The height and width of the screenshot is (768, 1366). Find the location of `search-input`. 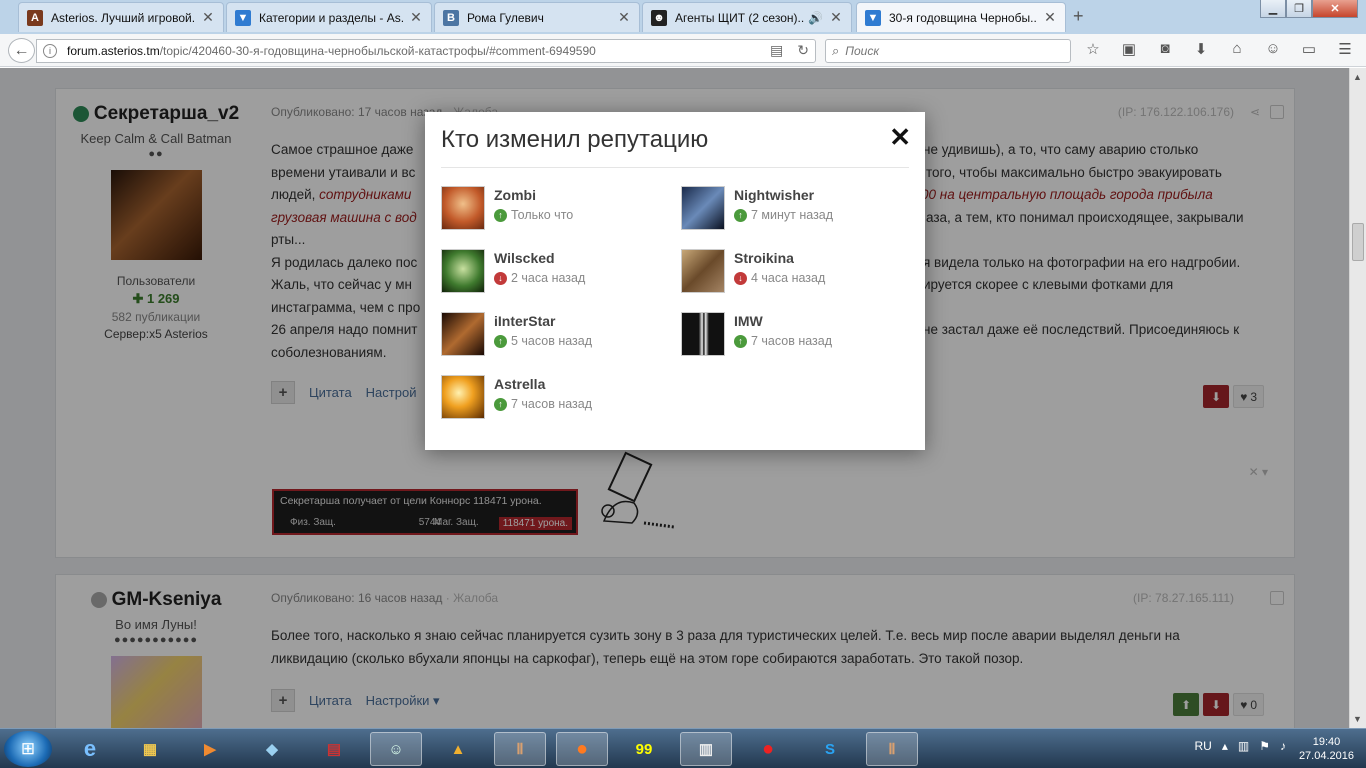

search-input is located at coordinates (945, 51).